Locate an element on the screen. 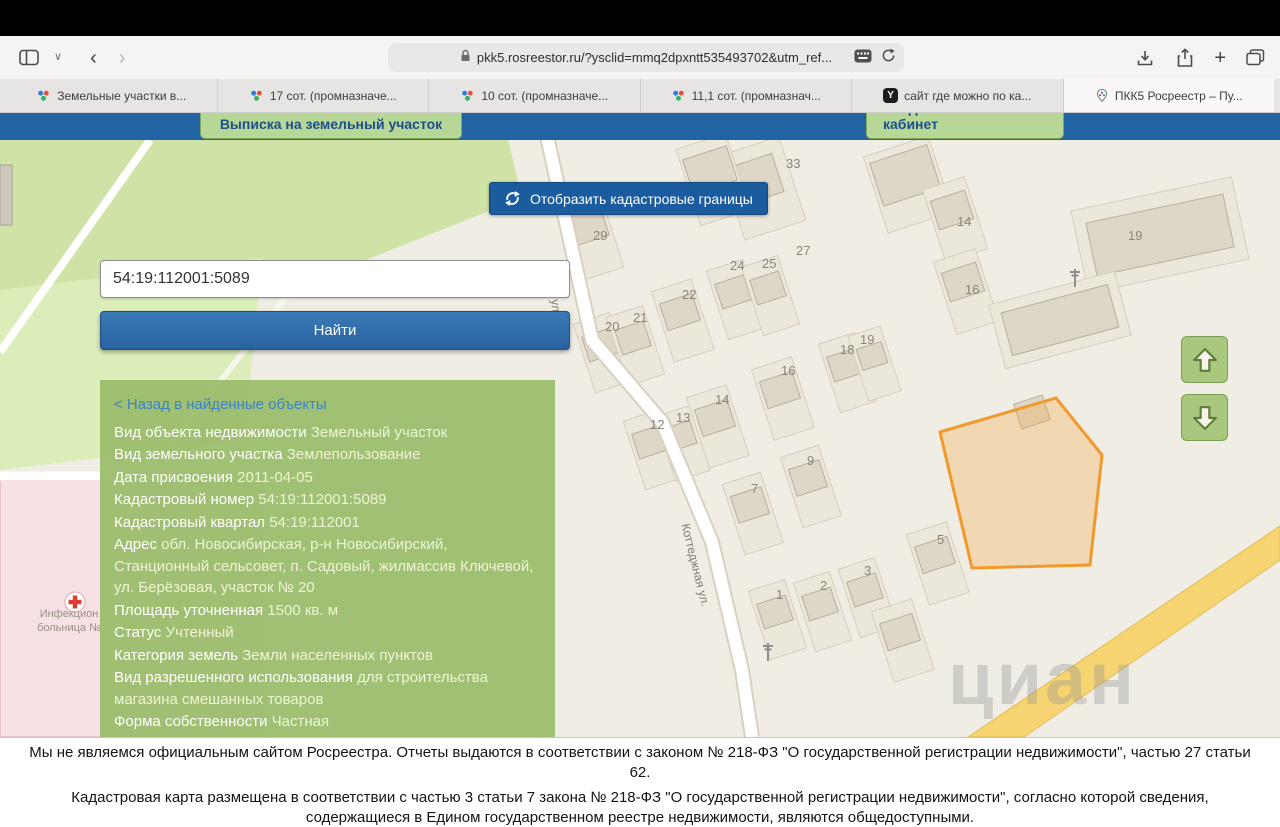  reload-icon is located at coordinates (888, 58).